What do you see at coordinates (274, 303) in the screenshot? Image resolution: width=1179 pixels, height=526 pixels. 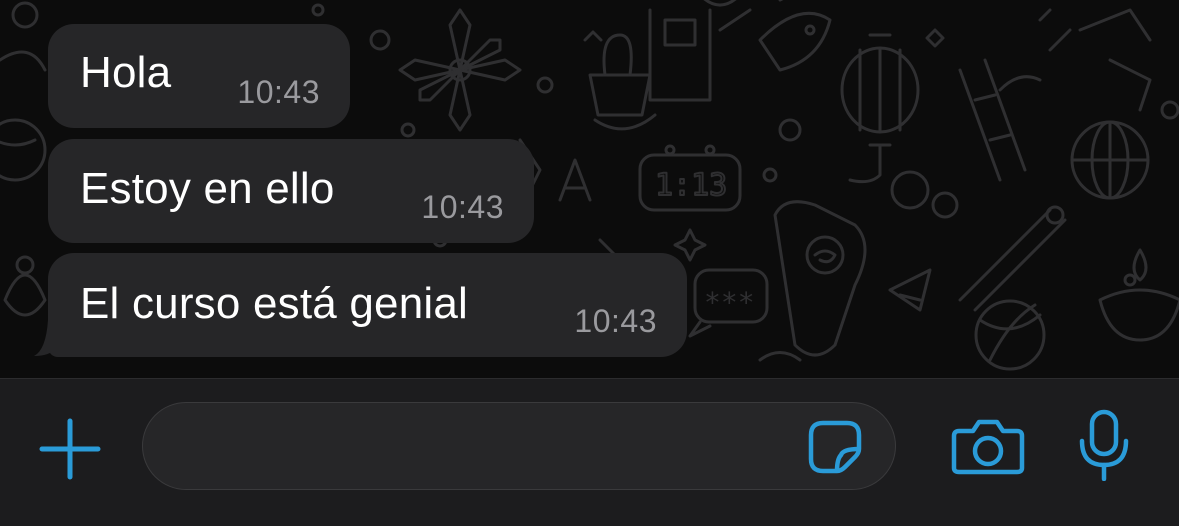 I see `message-text: El curso está genial` at bounding box center [274, 303].